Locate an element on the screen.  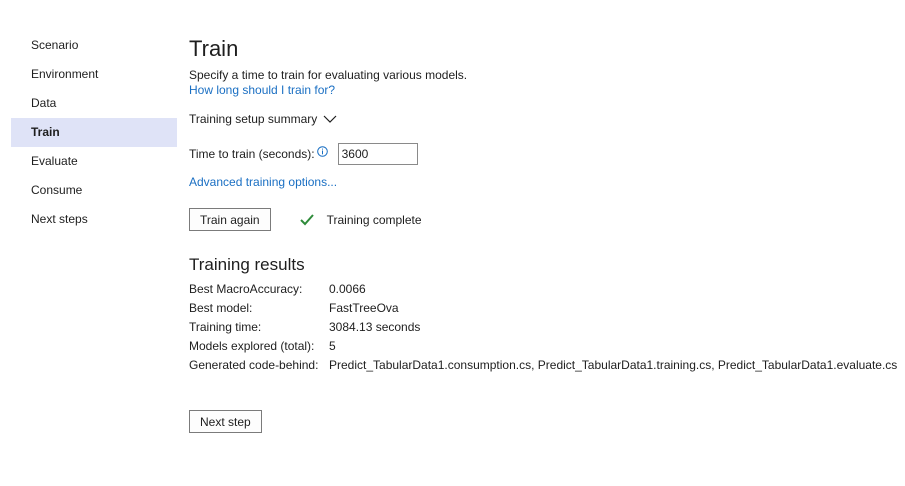
train-action-row: Train again Training complete is located at coordinates (305, 219).